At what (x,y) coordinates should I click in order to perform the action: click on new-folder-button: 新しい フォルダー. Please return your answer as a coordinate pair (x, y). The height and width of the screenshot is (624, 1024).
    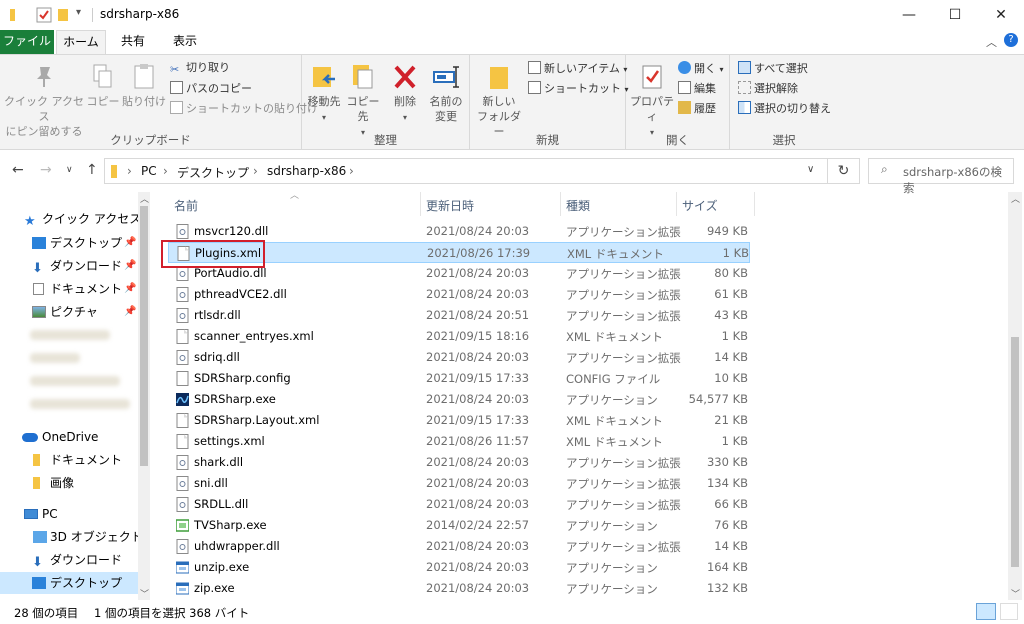
    Looking at the image, I should click on (499, 101).